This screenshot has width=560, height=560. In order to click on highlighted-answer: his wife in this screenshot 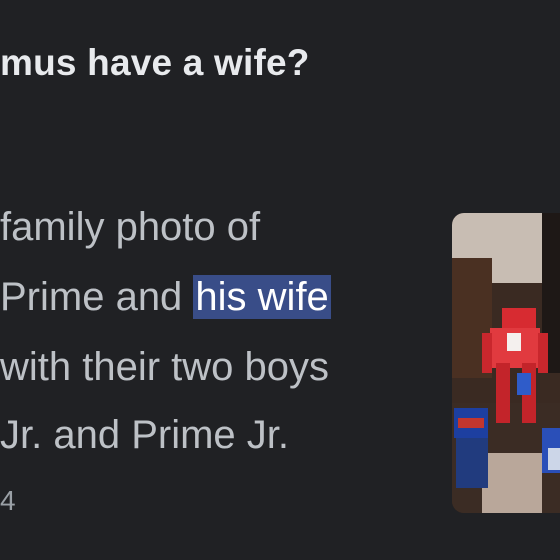, I will do `click(262, 297)`.